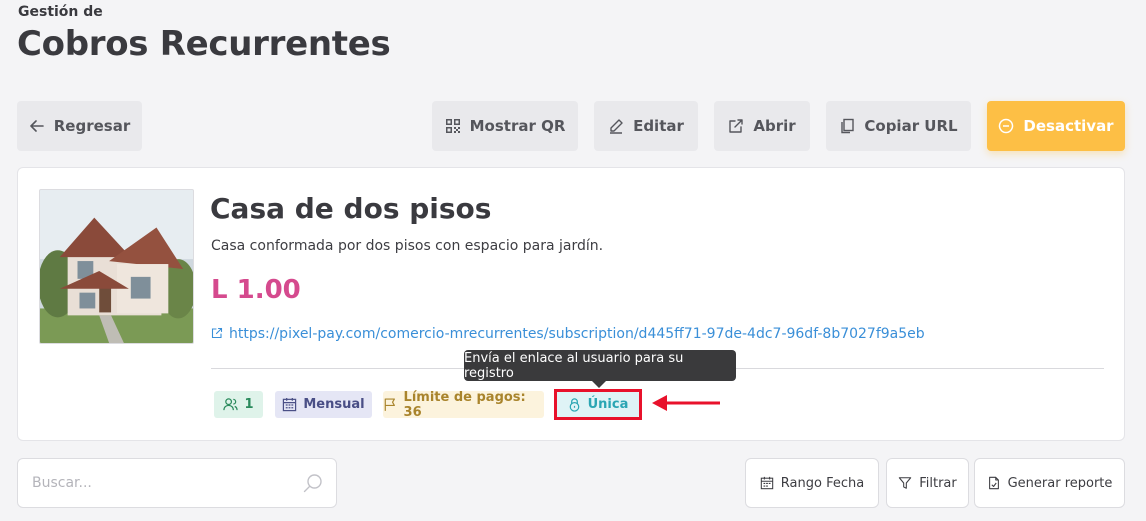 This screenshot has height=521, width=1146. Describe the element at coordinates (938, 483) in the screenshot. I see `filter-label: Filtrar` at that location.